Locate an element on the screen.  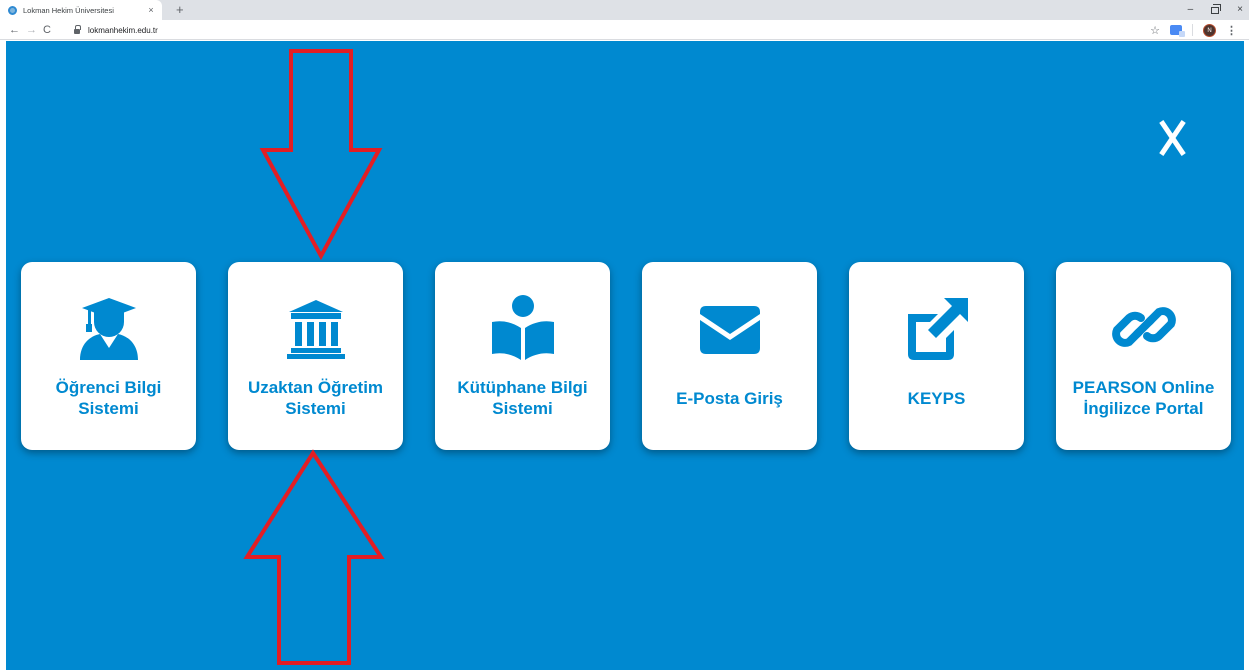
card-uzaktan-ogretim-sistemi: Uzaktan Öğretim Sistemi is located at coordinates (315, 356).